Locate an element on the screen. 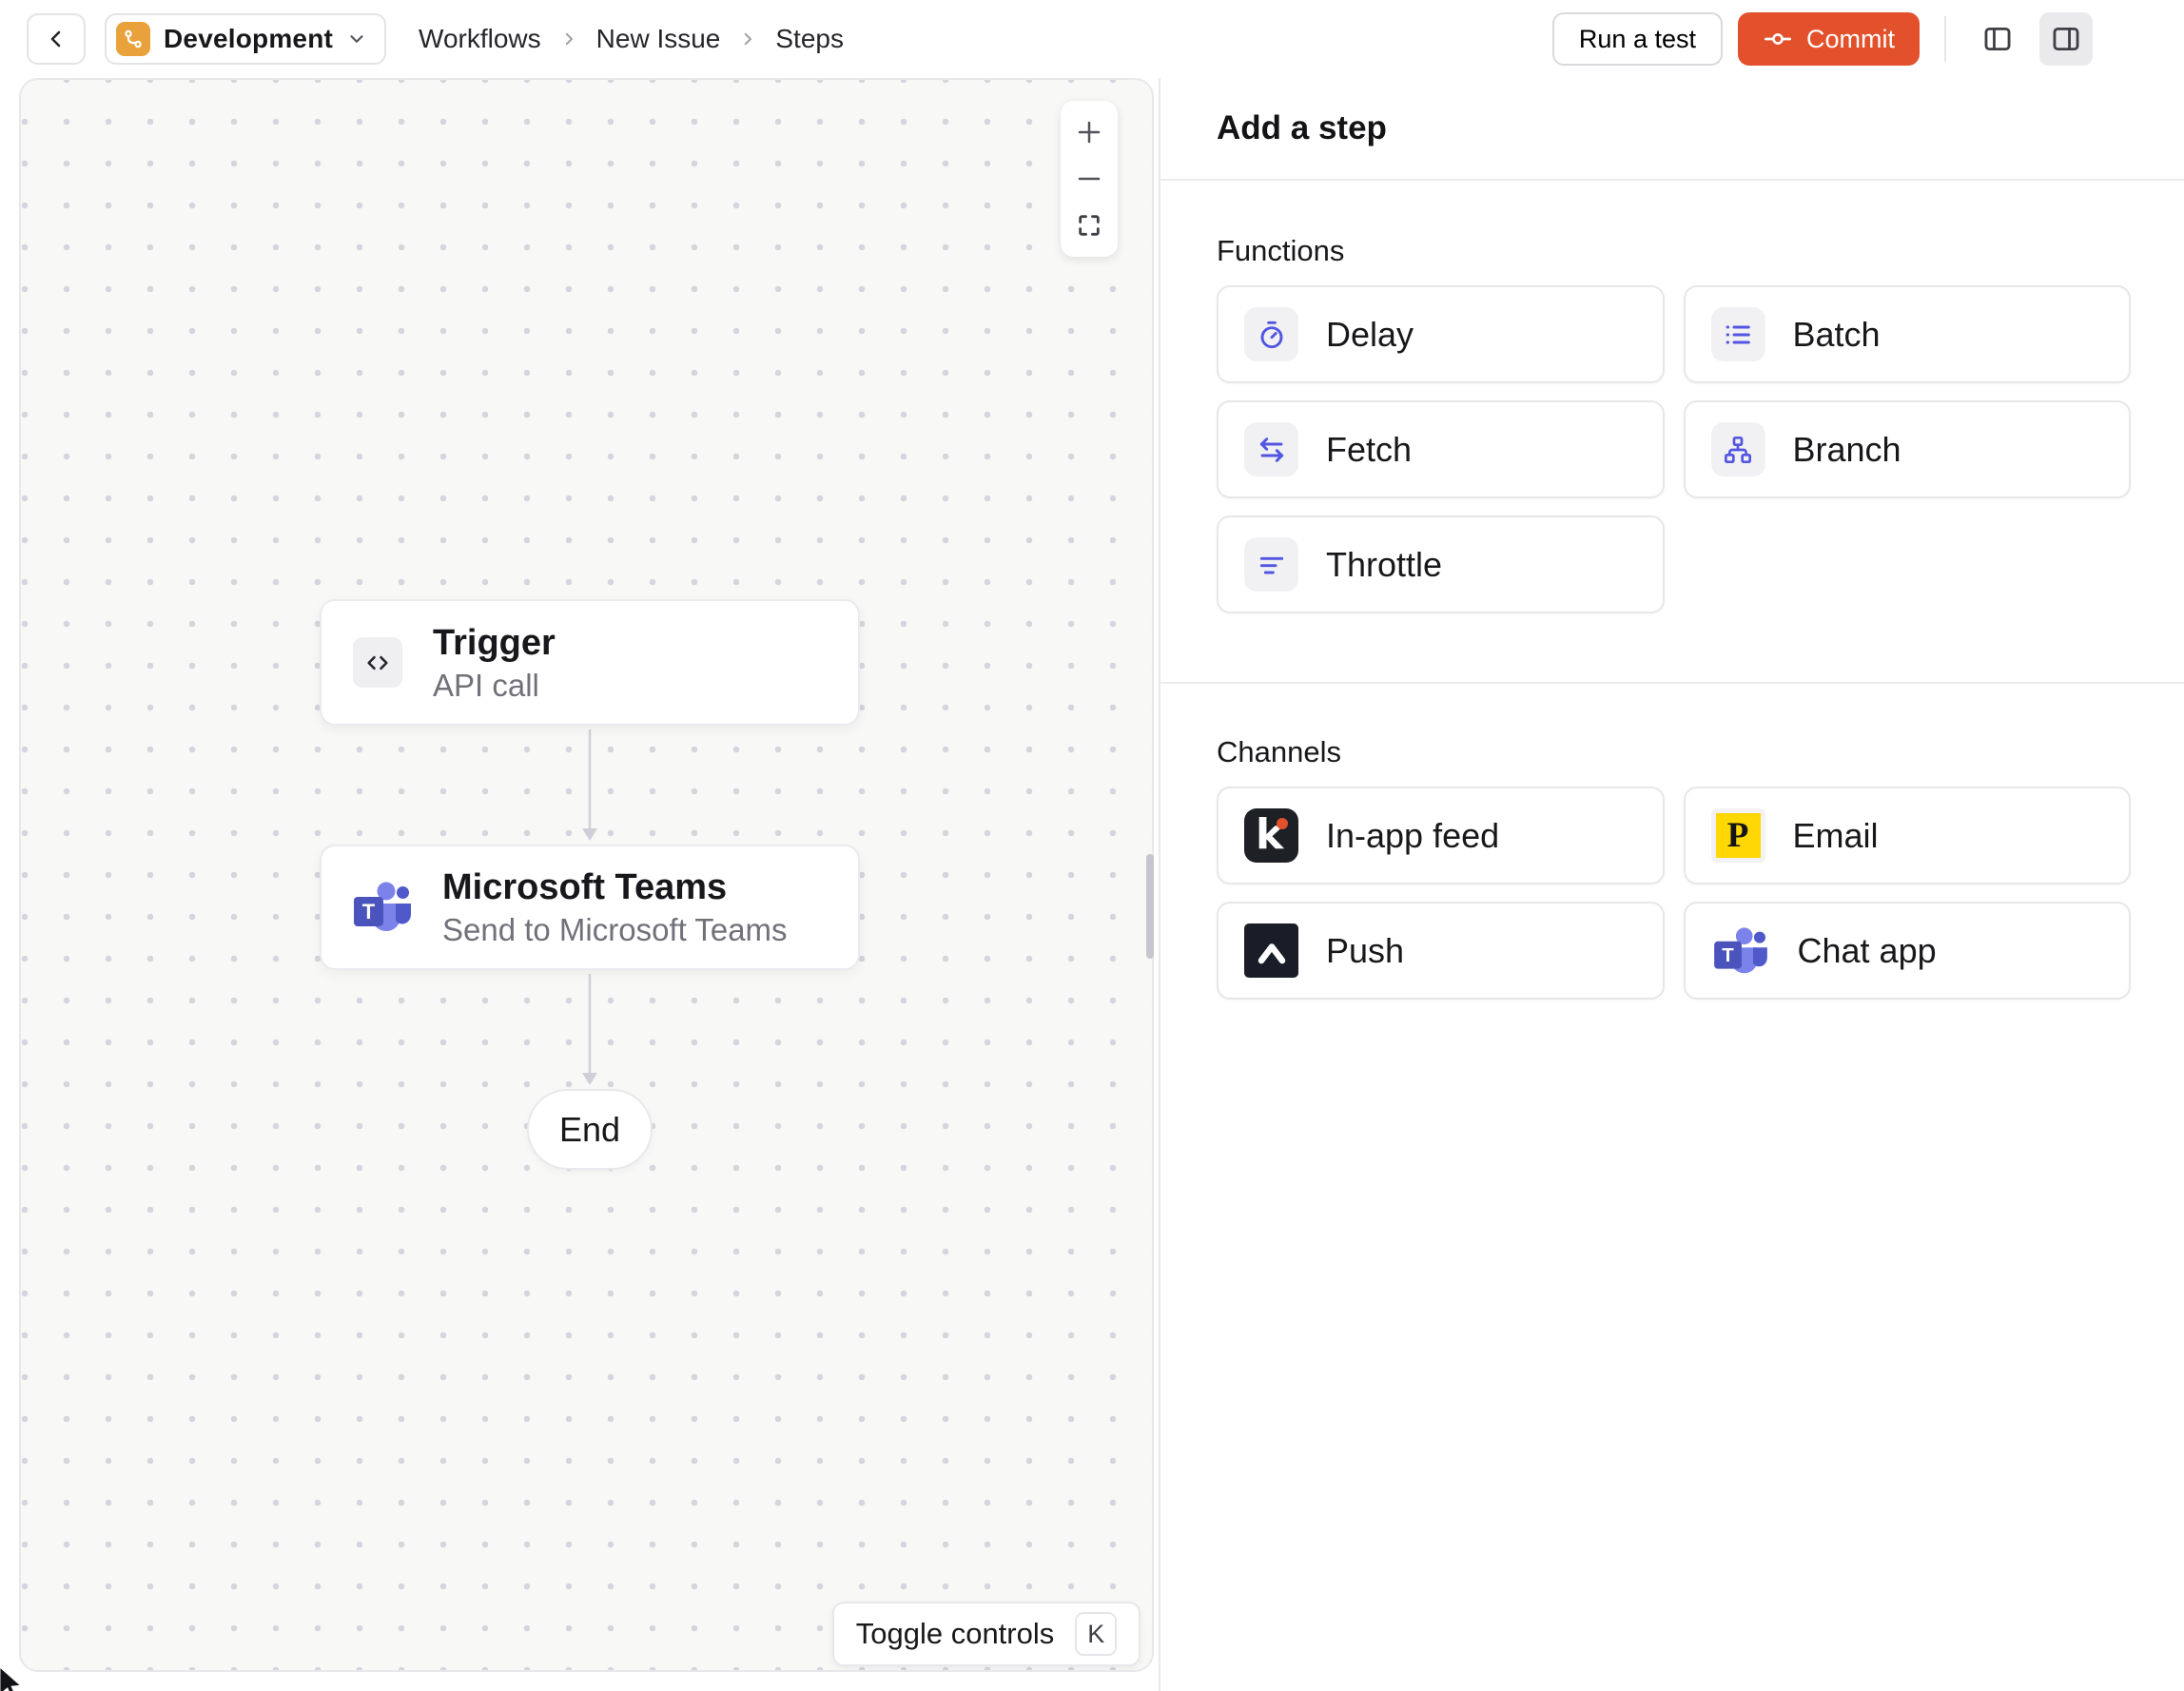 This screenshot has height=1691, width=2184. chat-app-label: Chat app is located at coordinates (1867, 950).